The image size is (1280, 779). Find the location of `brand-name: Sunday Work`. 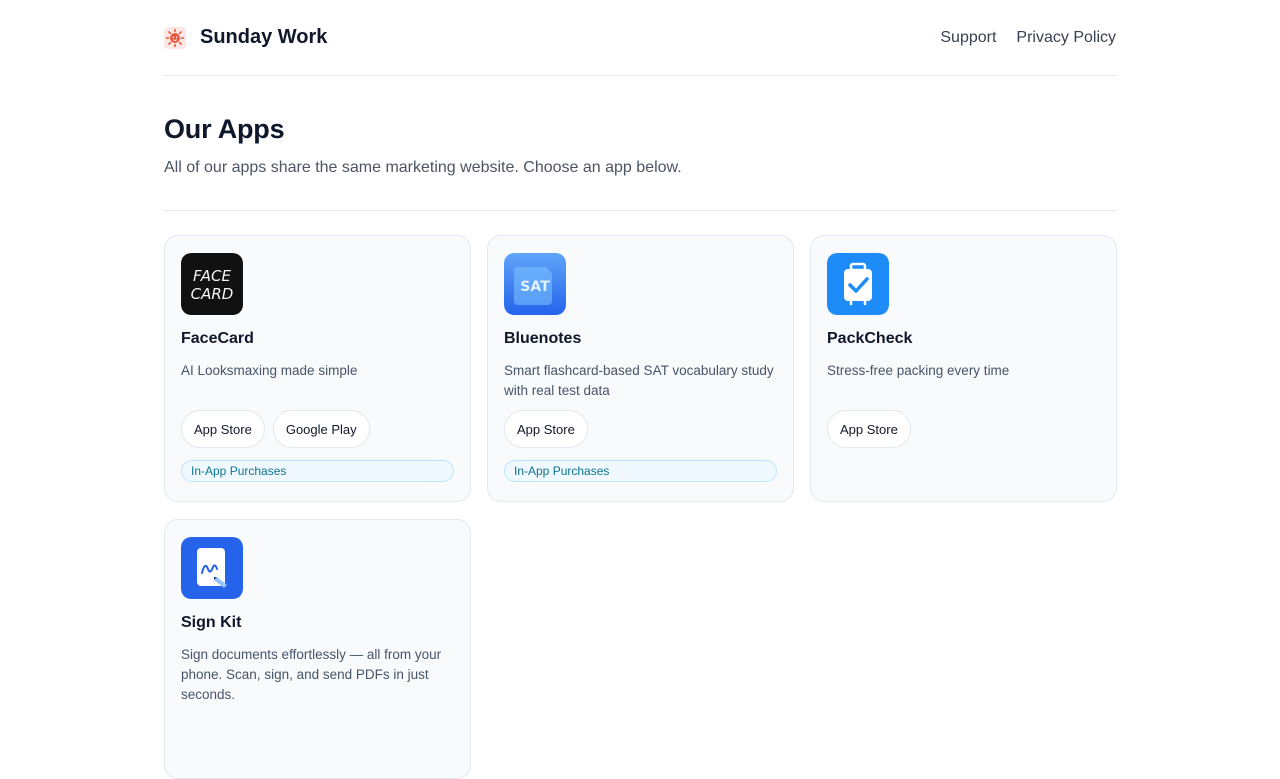

brand-name: Sunday Work is located at coordinates (264, 37).